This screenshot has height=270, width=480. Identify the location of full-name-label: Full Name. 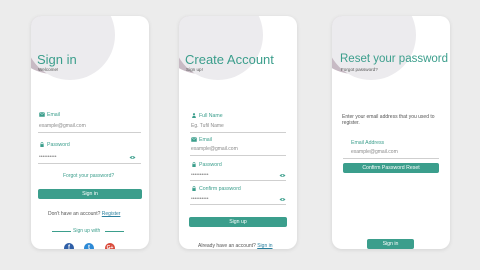
(207, 116).